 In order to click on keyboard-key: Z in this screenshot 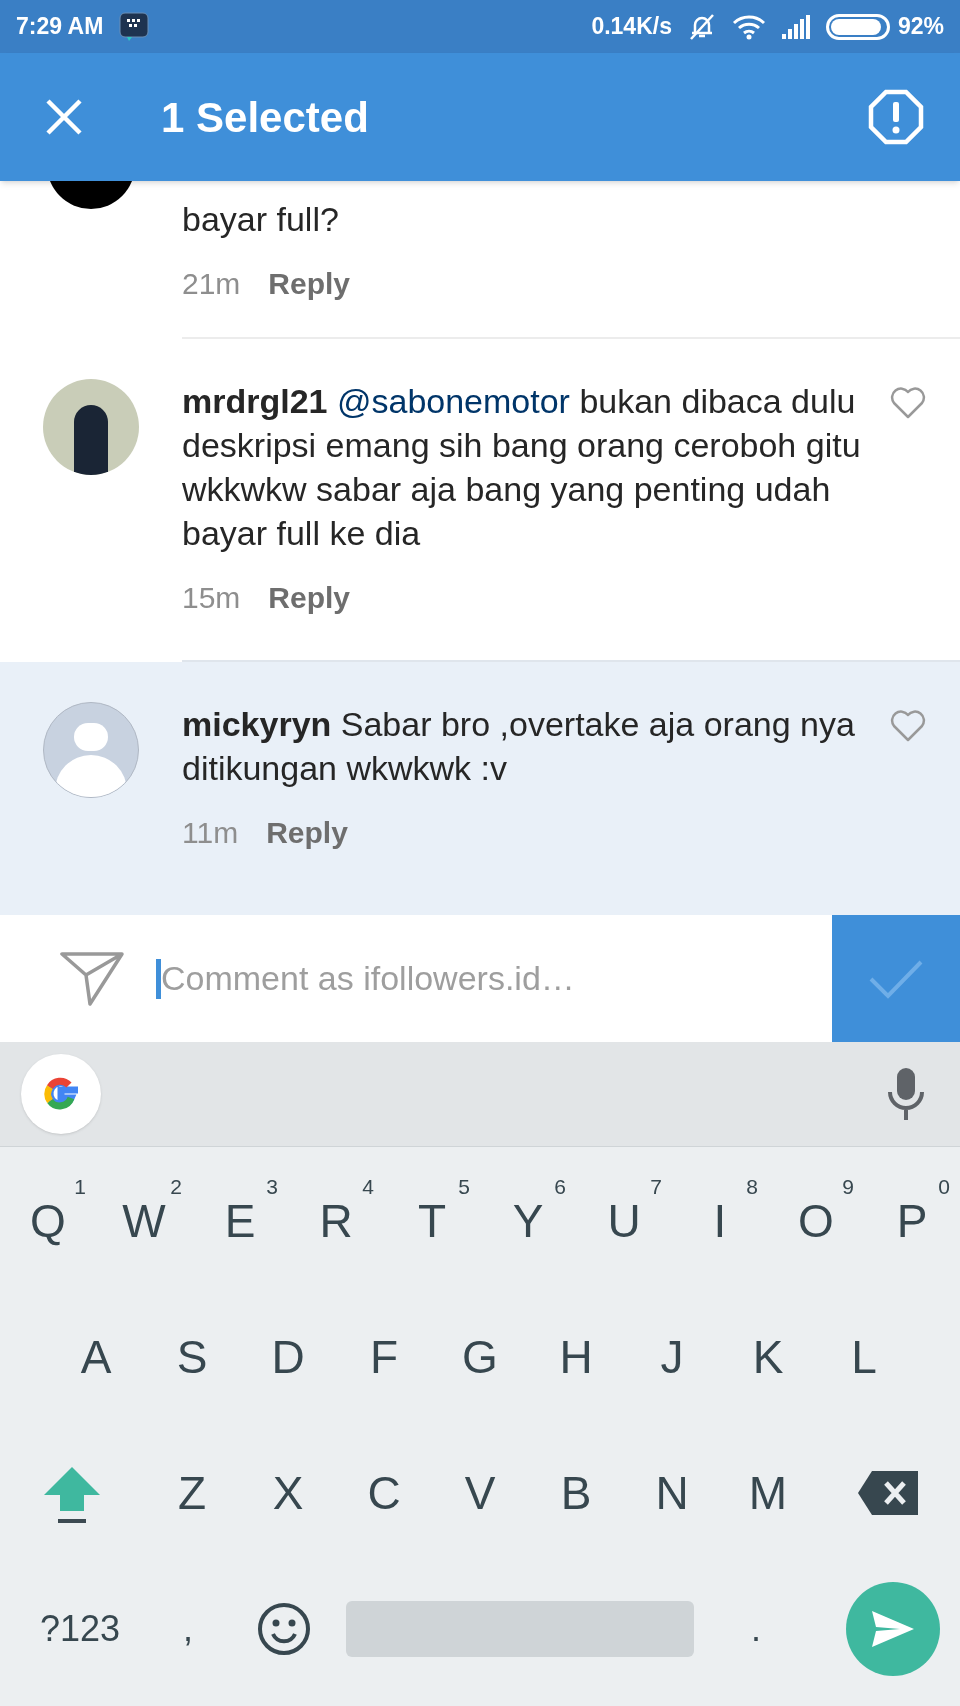, I will do `click(192, 1493)`.